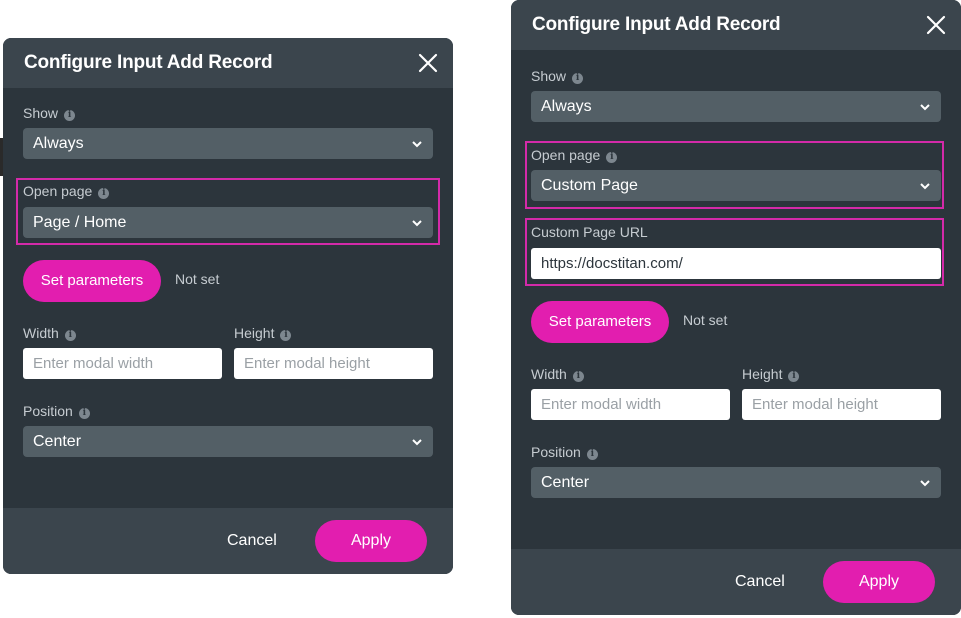 Image resolution: width=961 pixels, height=618 pixels. Describe the element at coordinates (80, 222) in the screenshot. I see `open-page-select-value: Page / Home` at that location.